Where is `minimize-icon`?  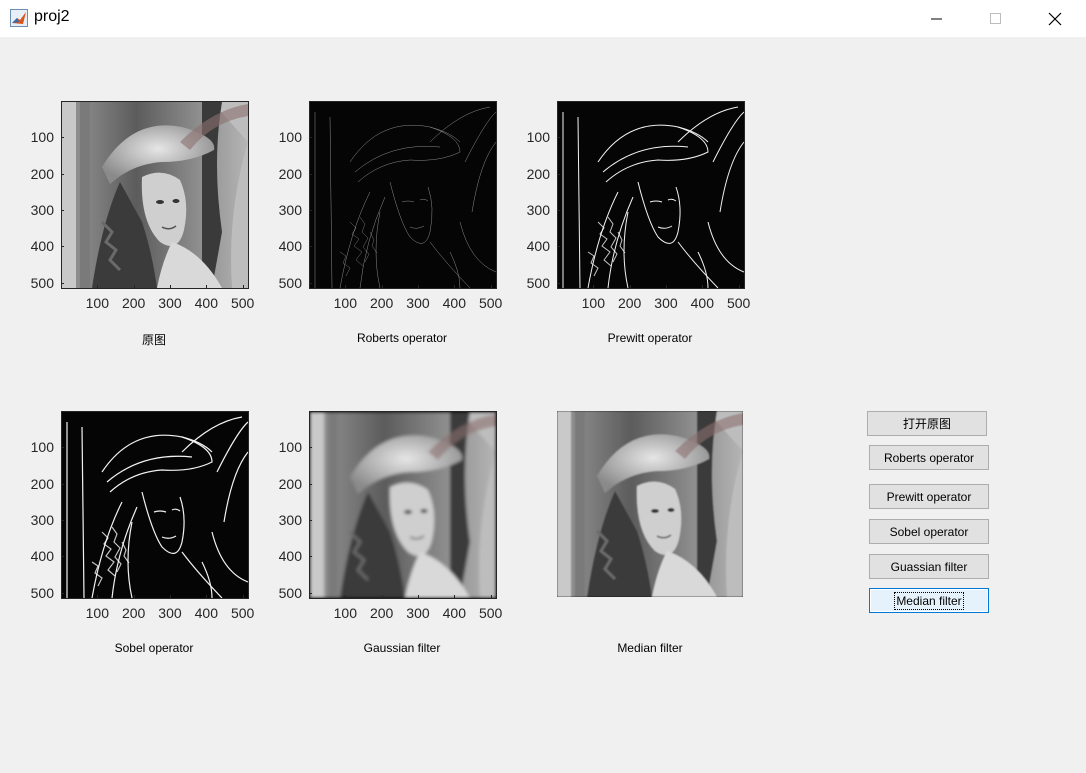 minimize-icon is located at coordinates (936, 18).